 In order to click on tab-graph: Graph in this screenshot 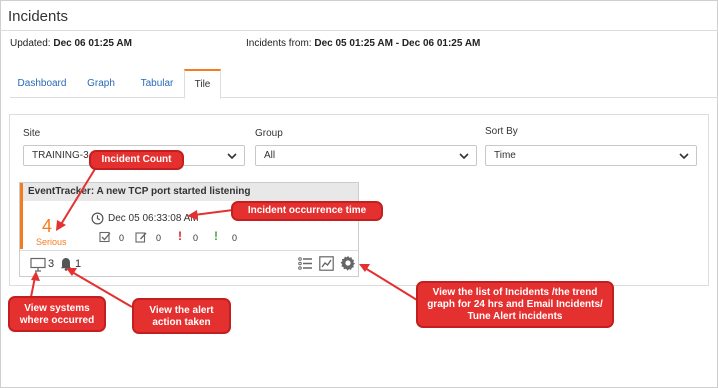, I will do `click(101, 83)`.